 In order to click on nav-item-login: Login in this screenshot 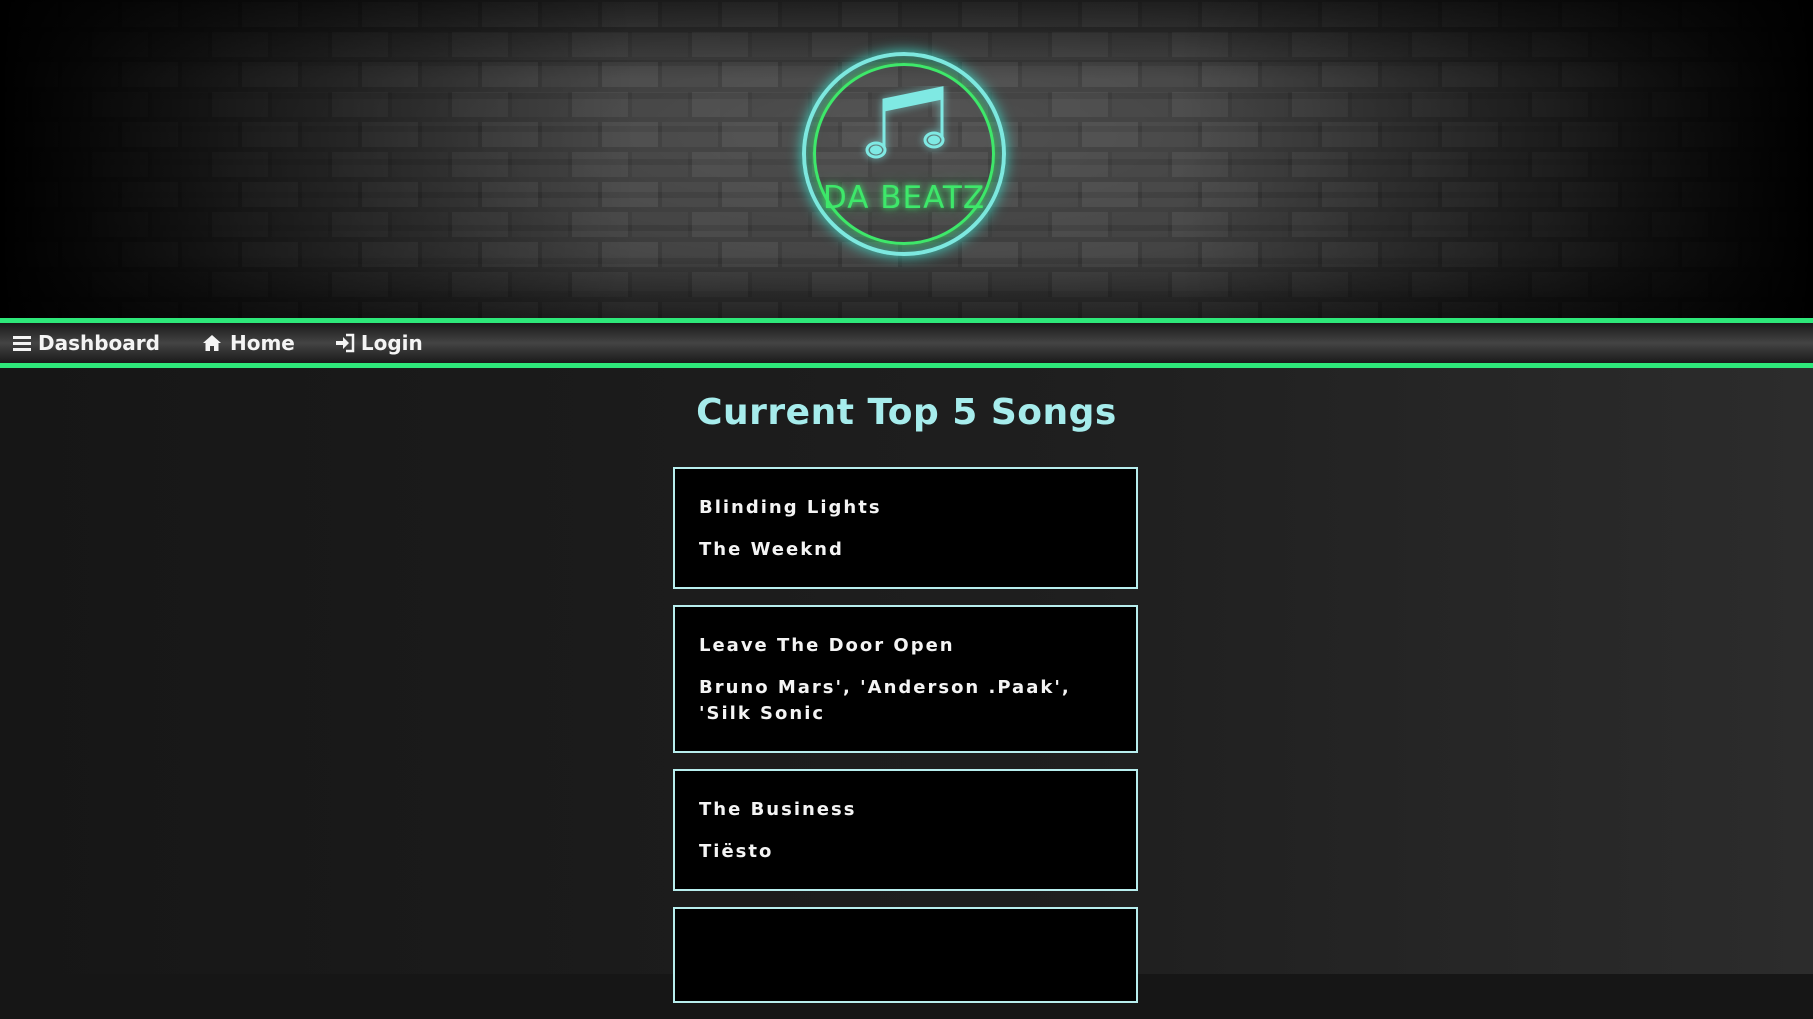, I will do `click(379, 343)`.